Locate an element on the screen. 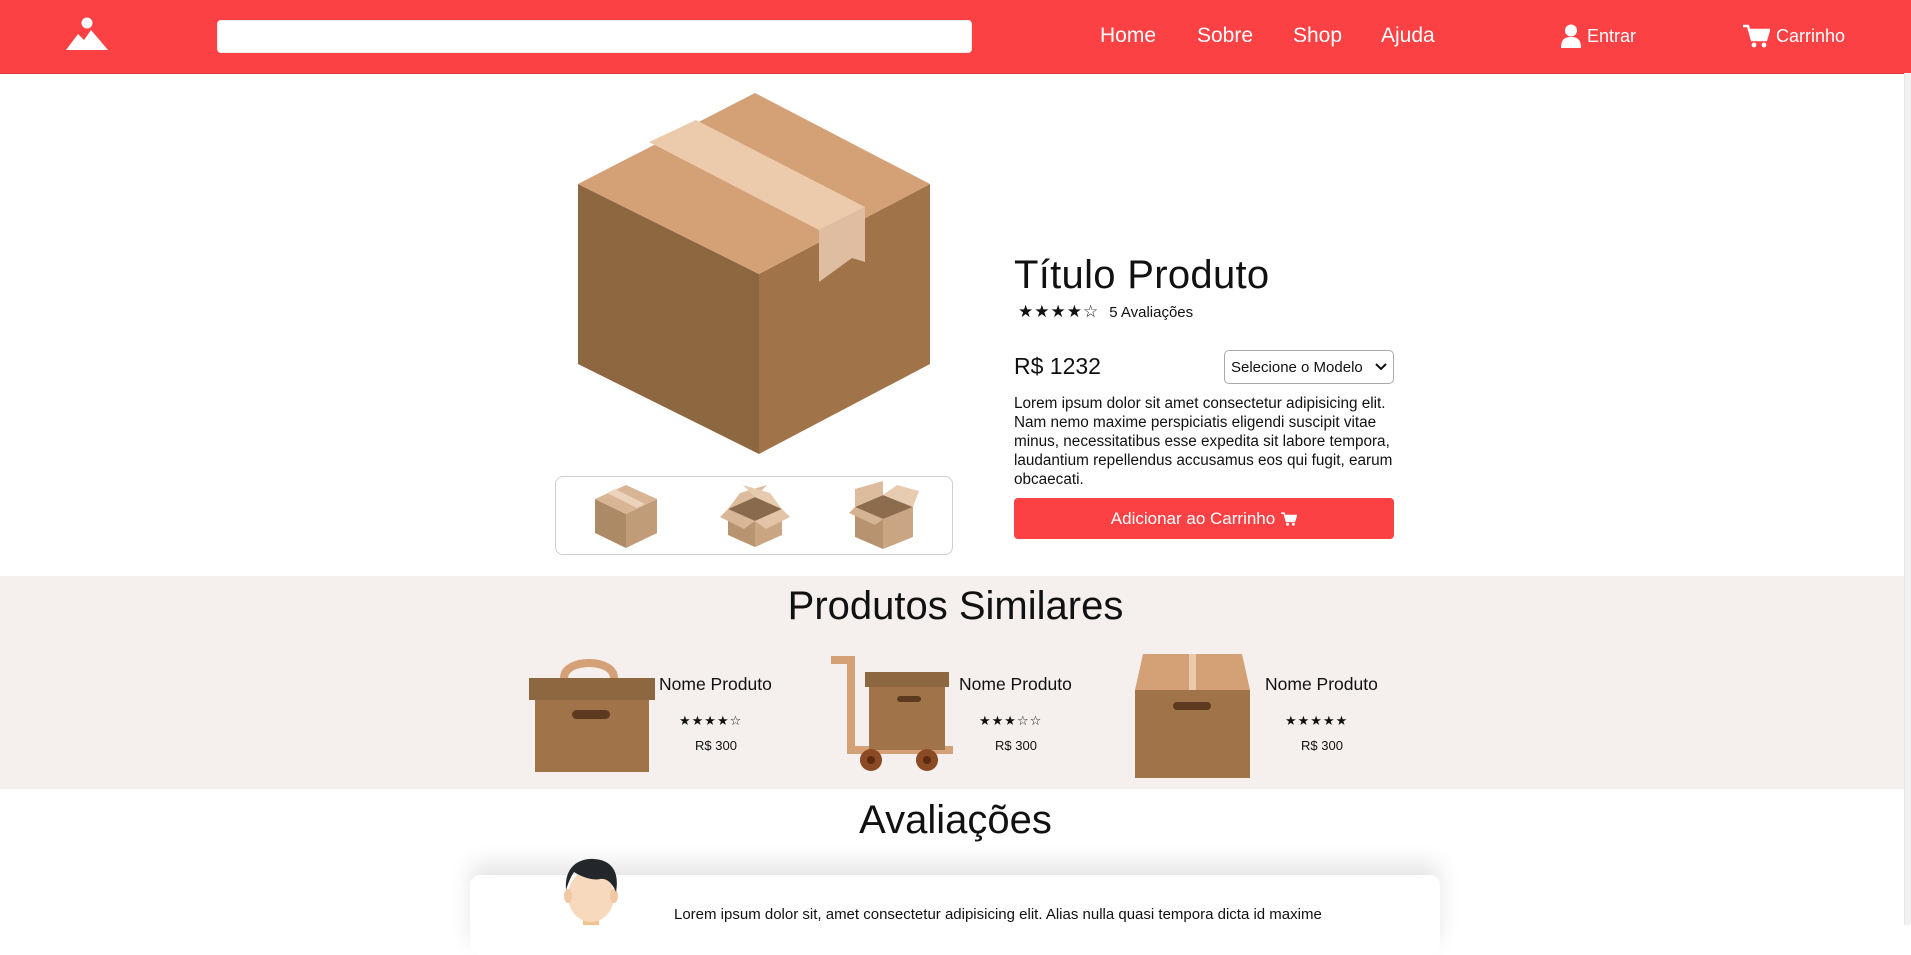 Image resolution: width=1911 pixels, height=955 pixels. thumbnail-strip is located at coordinates (754, 515).